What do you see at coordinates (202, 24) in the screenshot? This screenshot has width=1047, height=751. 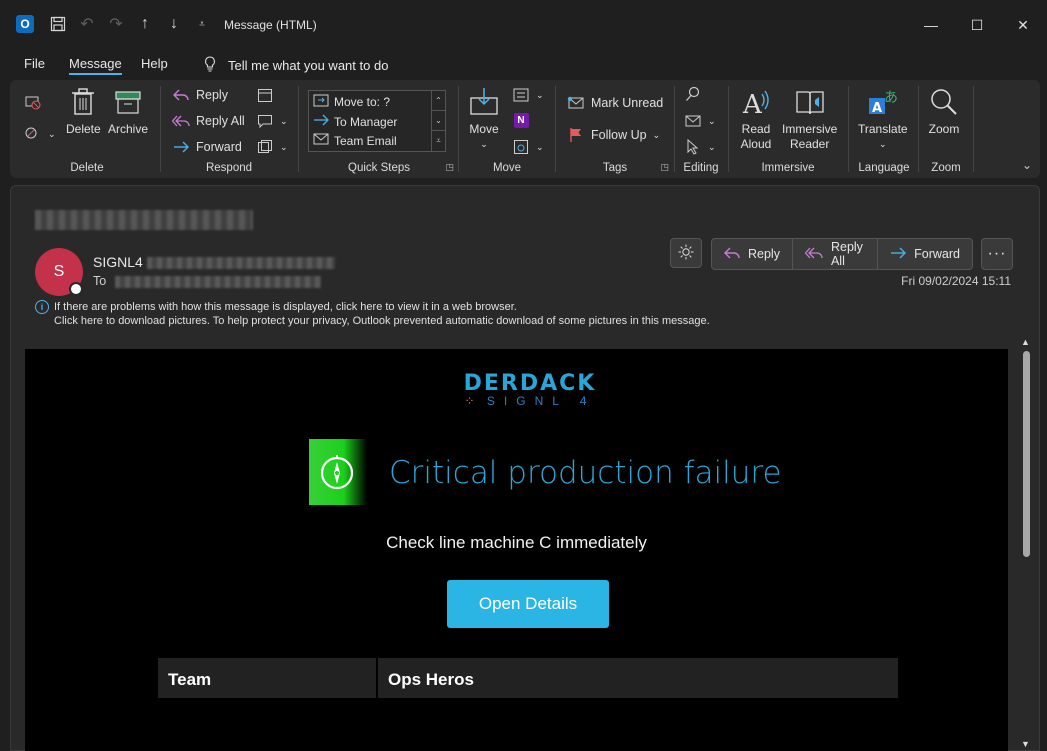 I see `customize-toolbar-icon: ⩡` at bounding box center [202, 24].